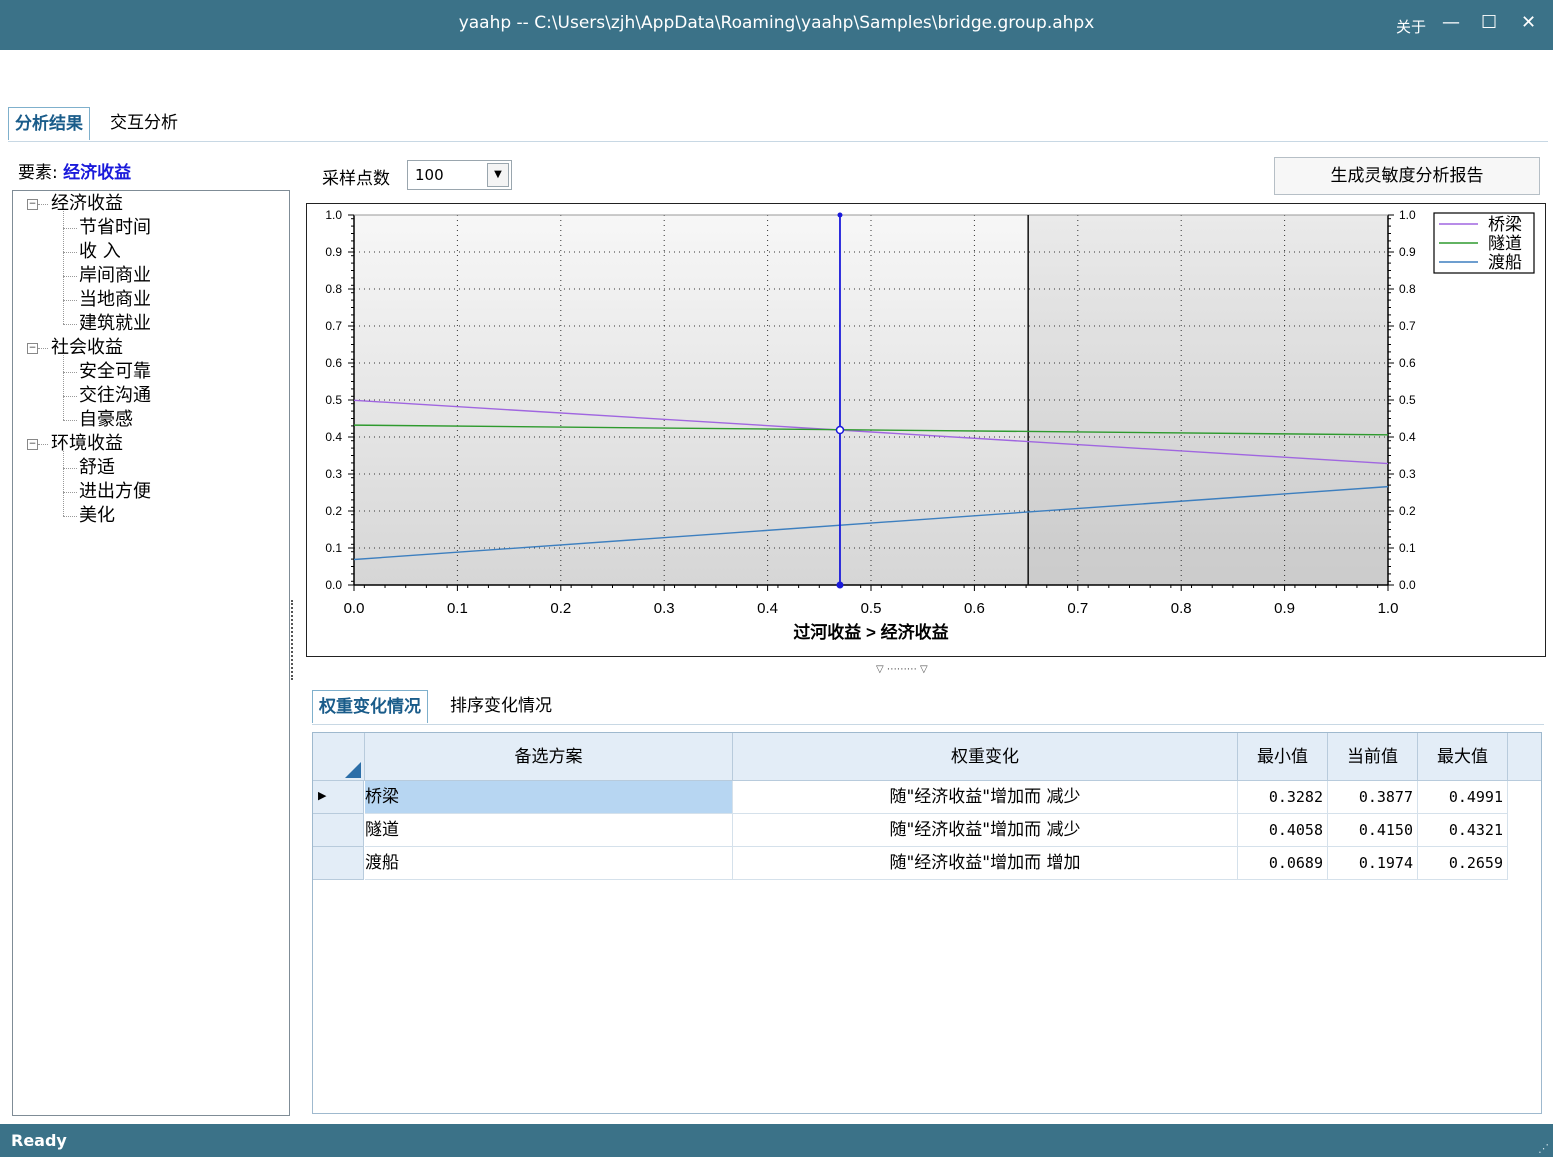  Describe the element at coordinates (1283, 830) in the screenshot. I see `cell-min: 0.4058` at that location.